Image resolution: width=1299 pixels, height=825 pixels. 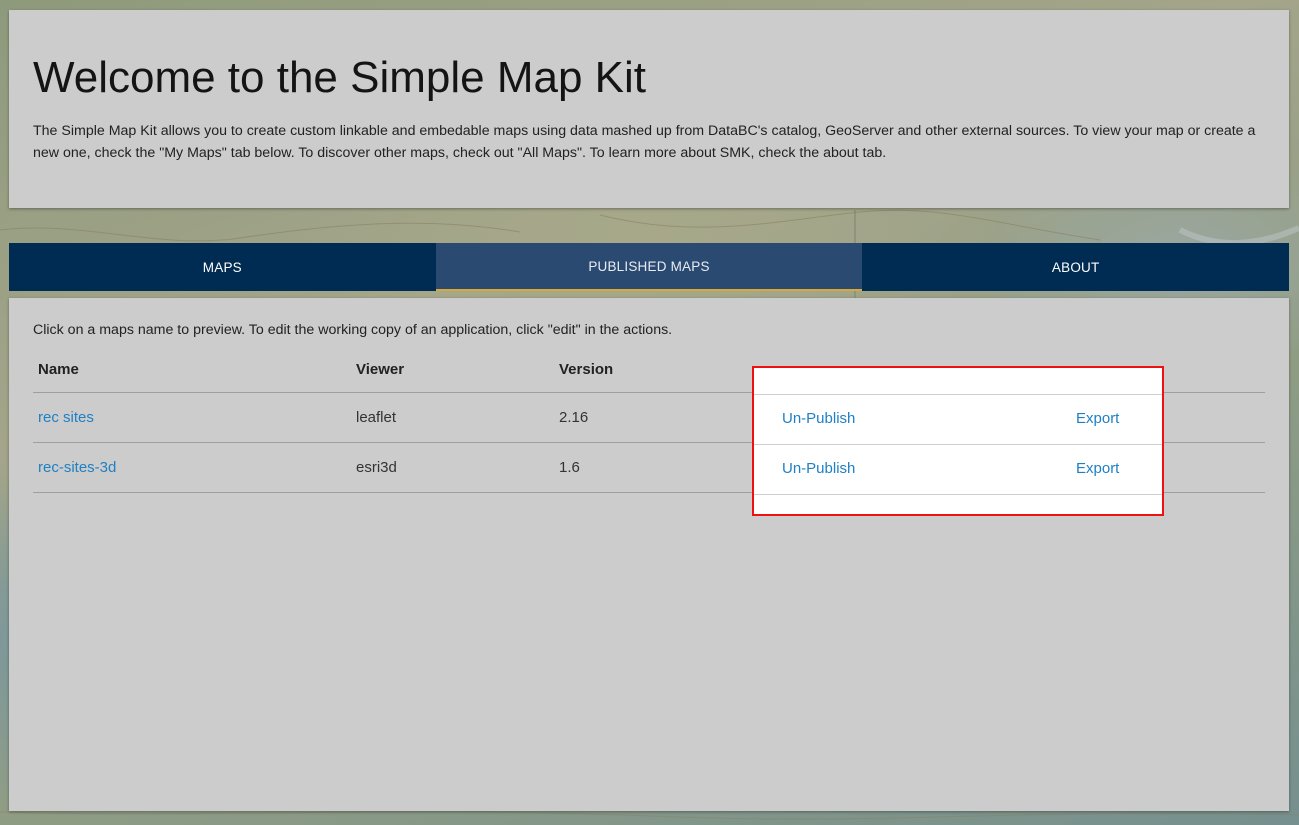 I want to click on column-header-version: Version, so click(x=665, y=369).